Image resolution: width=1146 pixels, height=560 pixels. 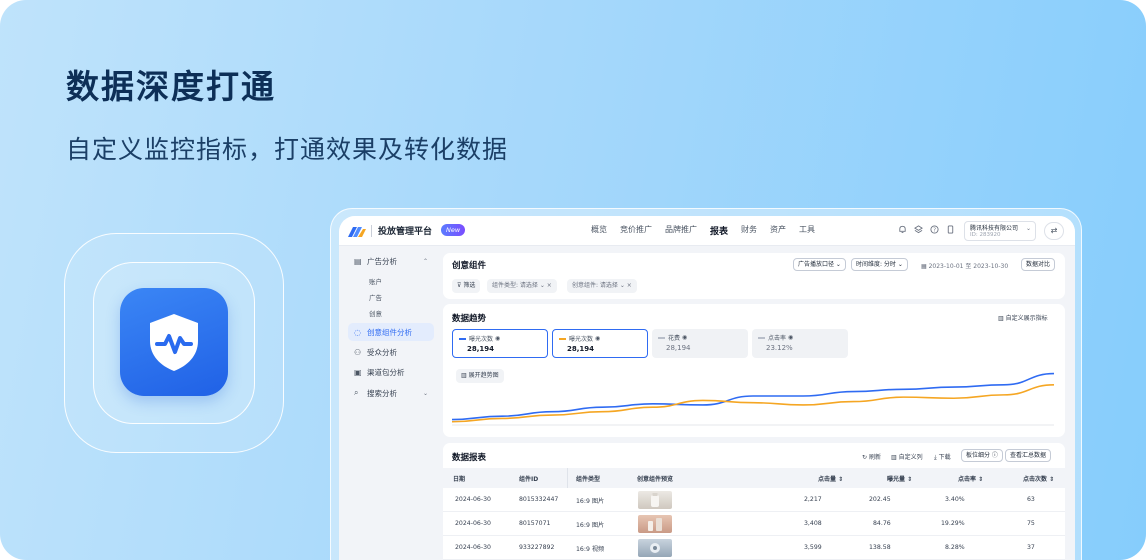 What do you see at coordinates (391, 372) in the screenshot?
I see `sidebar-item-channel: ▣ 渠道包分析` at bounding box center [391, 372].